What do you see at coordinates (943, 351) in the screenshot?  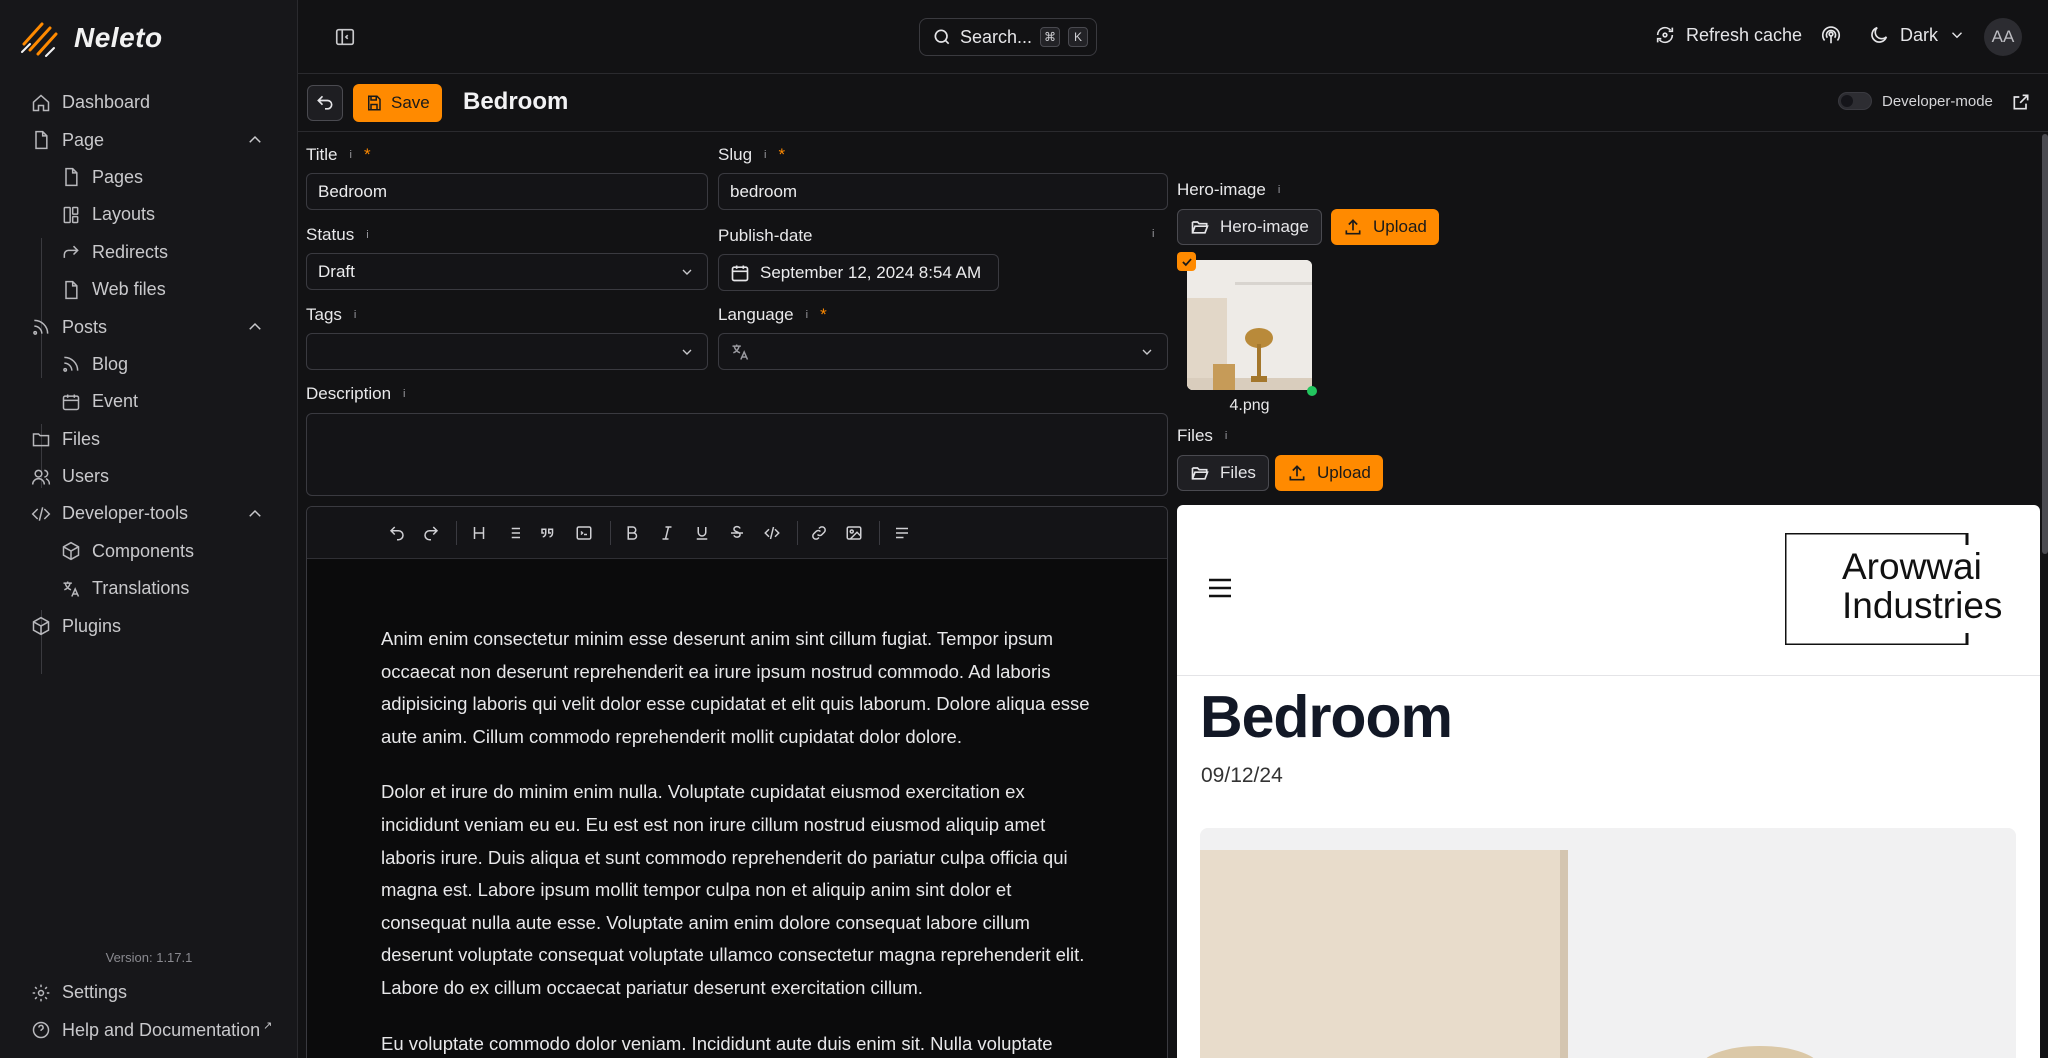 I see `language-select` at bounding box center [943, 351].